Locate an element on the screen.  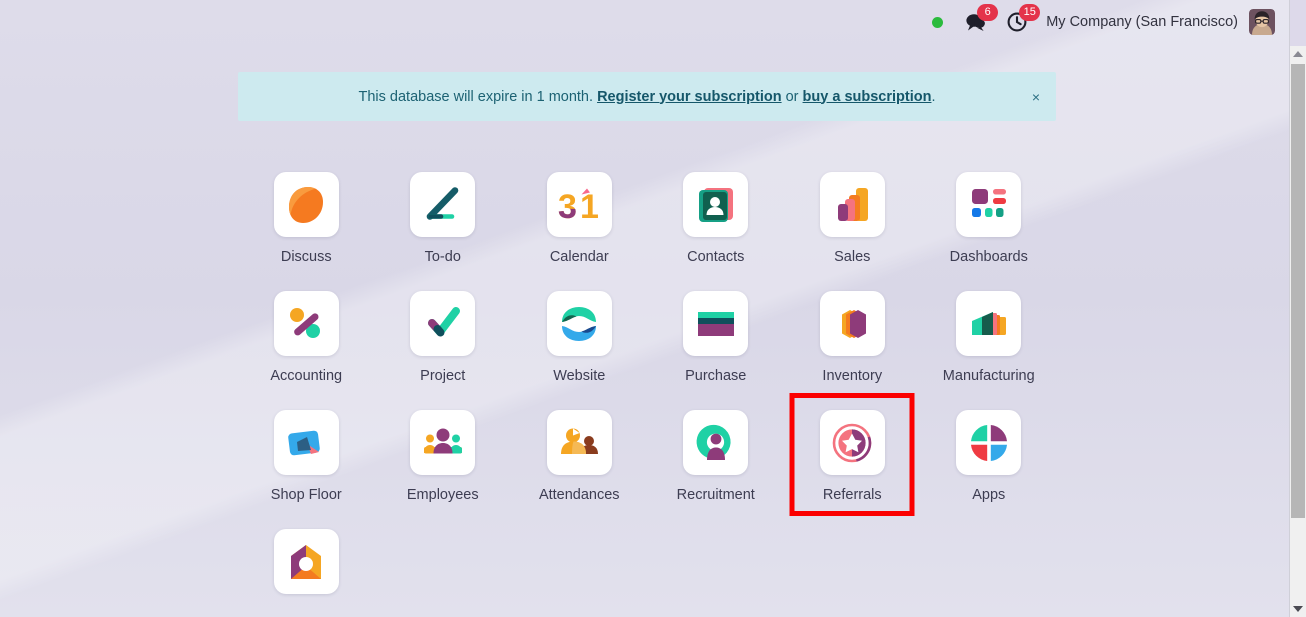
app-label: Website is located at coordinates (579, 376).